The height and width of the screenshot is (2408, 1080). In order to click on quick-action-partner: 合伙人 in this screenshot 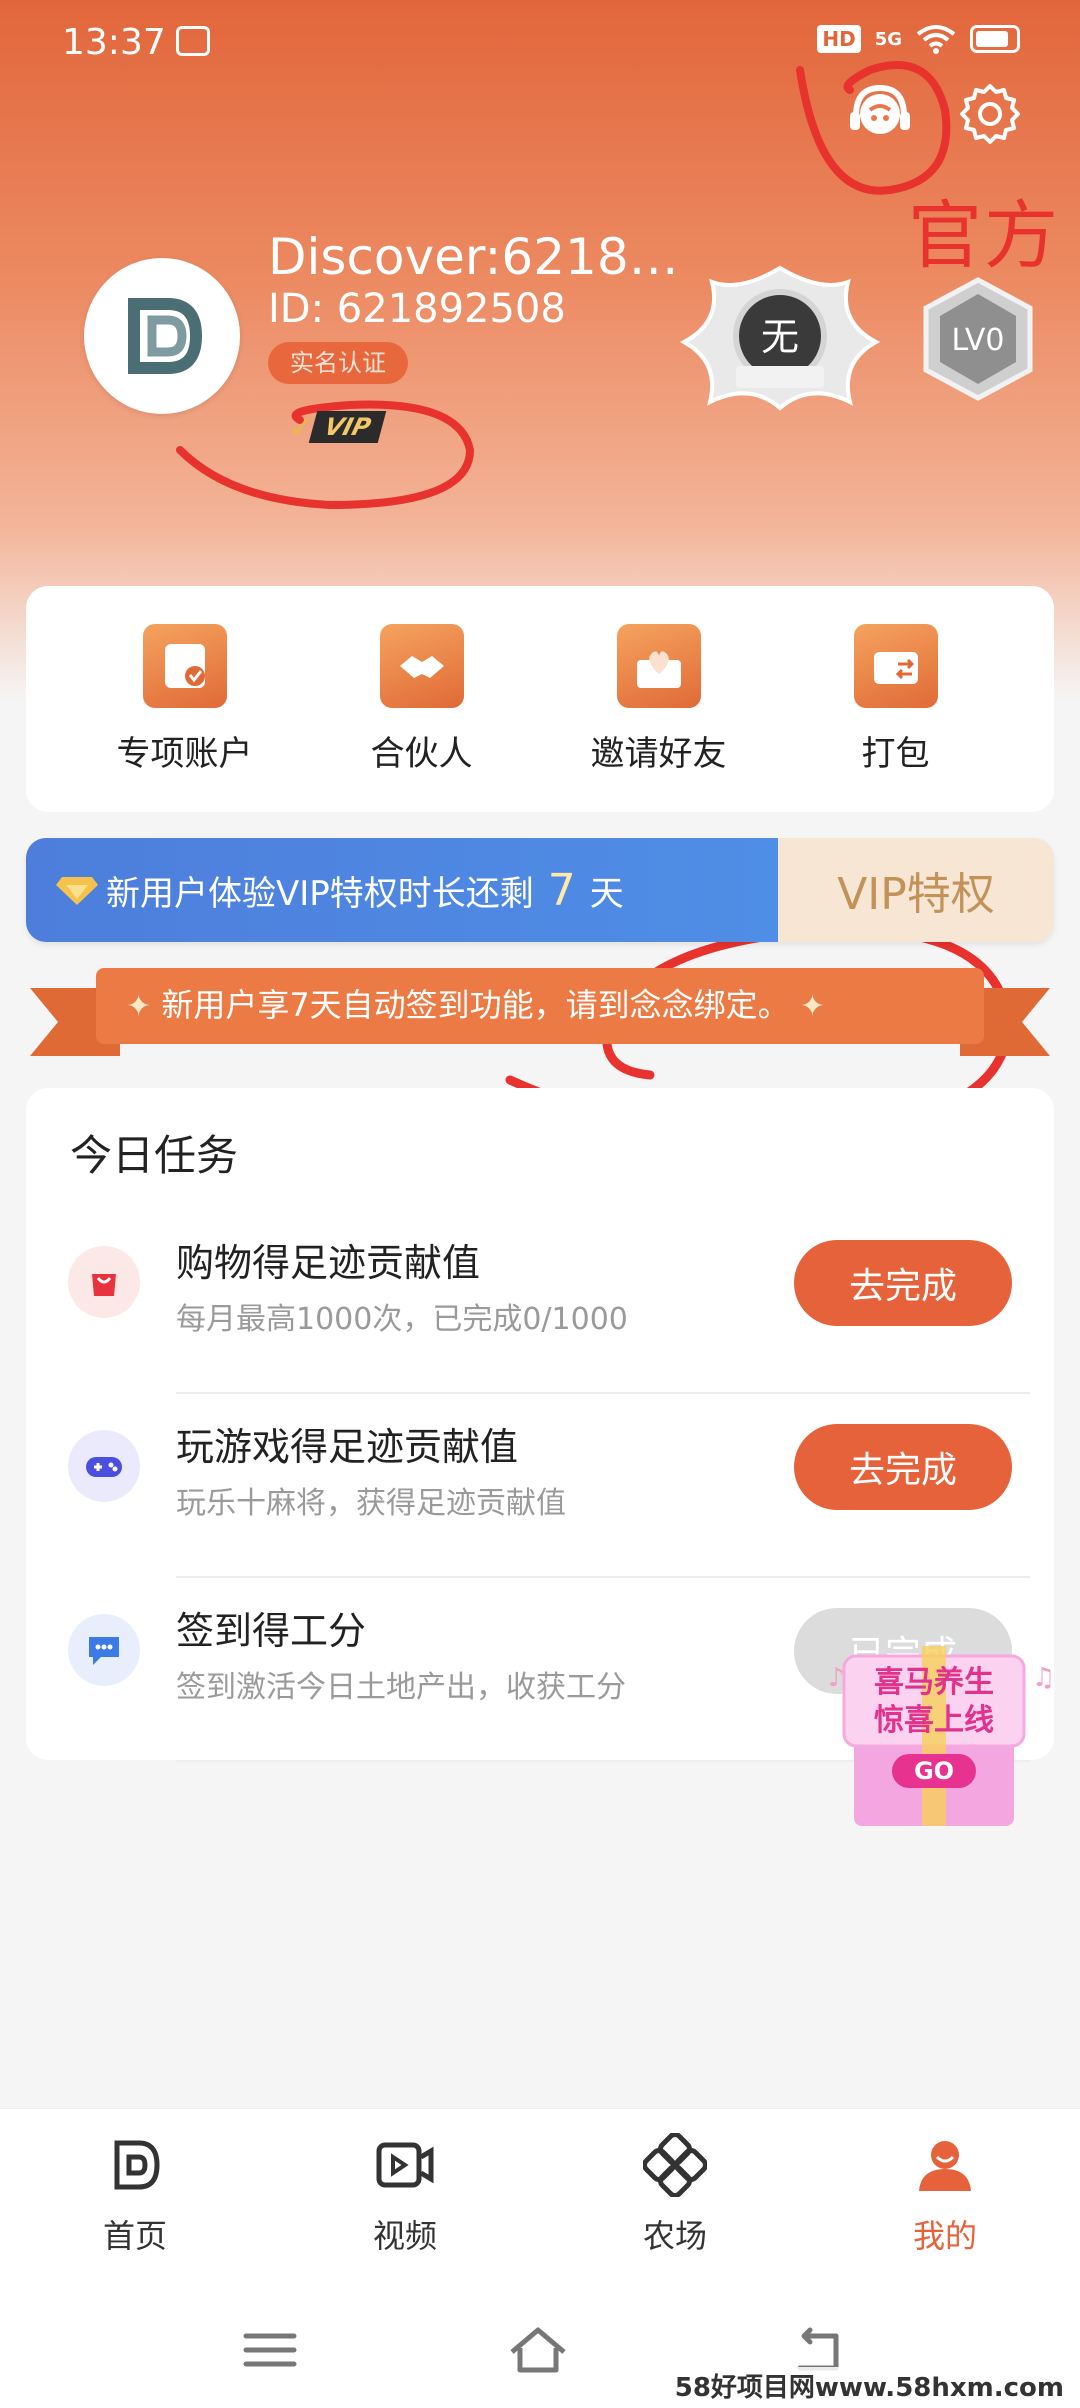, I will do `click(422, 699)`.